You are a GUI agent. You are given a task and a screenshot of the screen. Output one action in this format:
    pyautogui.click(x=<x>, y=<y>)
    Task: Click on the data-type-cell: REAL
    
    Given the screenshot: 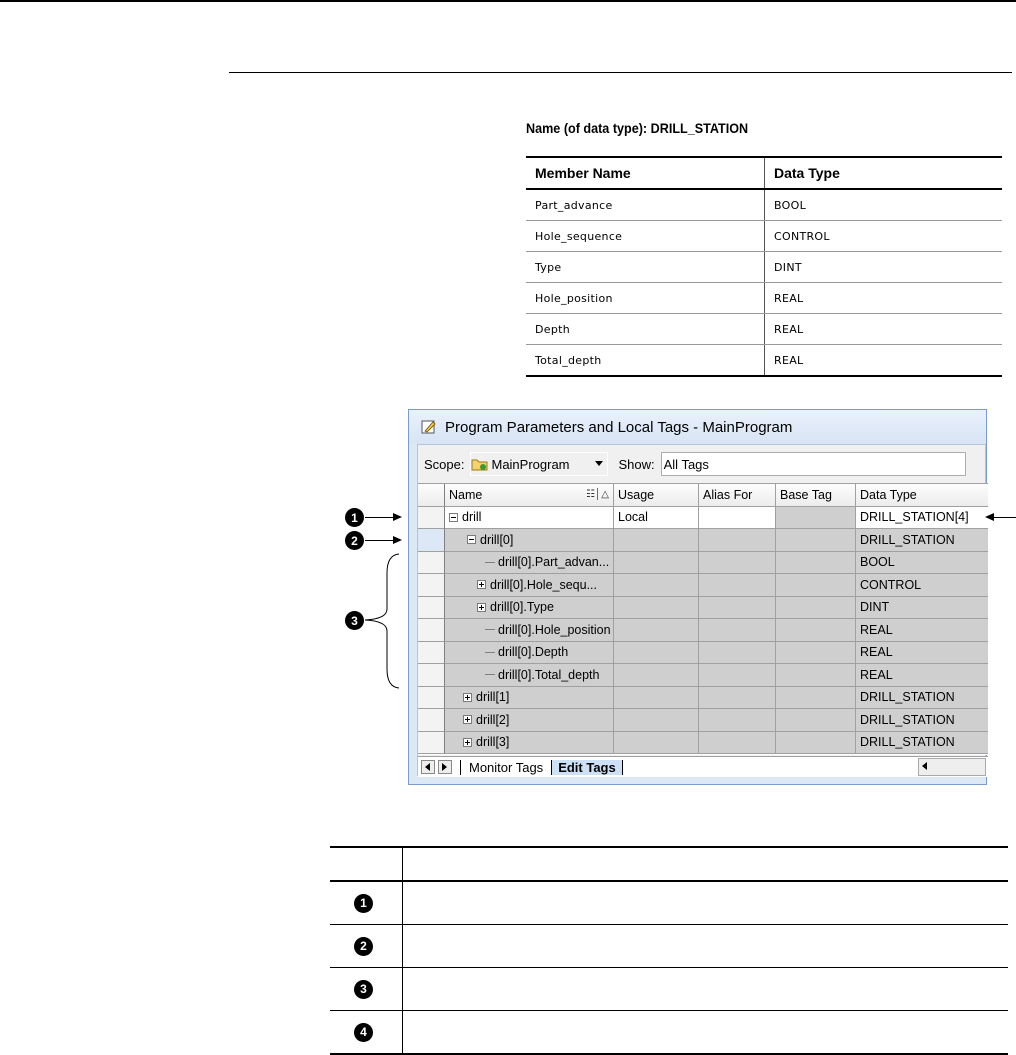 What is the action you would take?
    pyautogui.click(x=922, y=630)
    